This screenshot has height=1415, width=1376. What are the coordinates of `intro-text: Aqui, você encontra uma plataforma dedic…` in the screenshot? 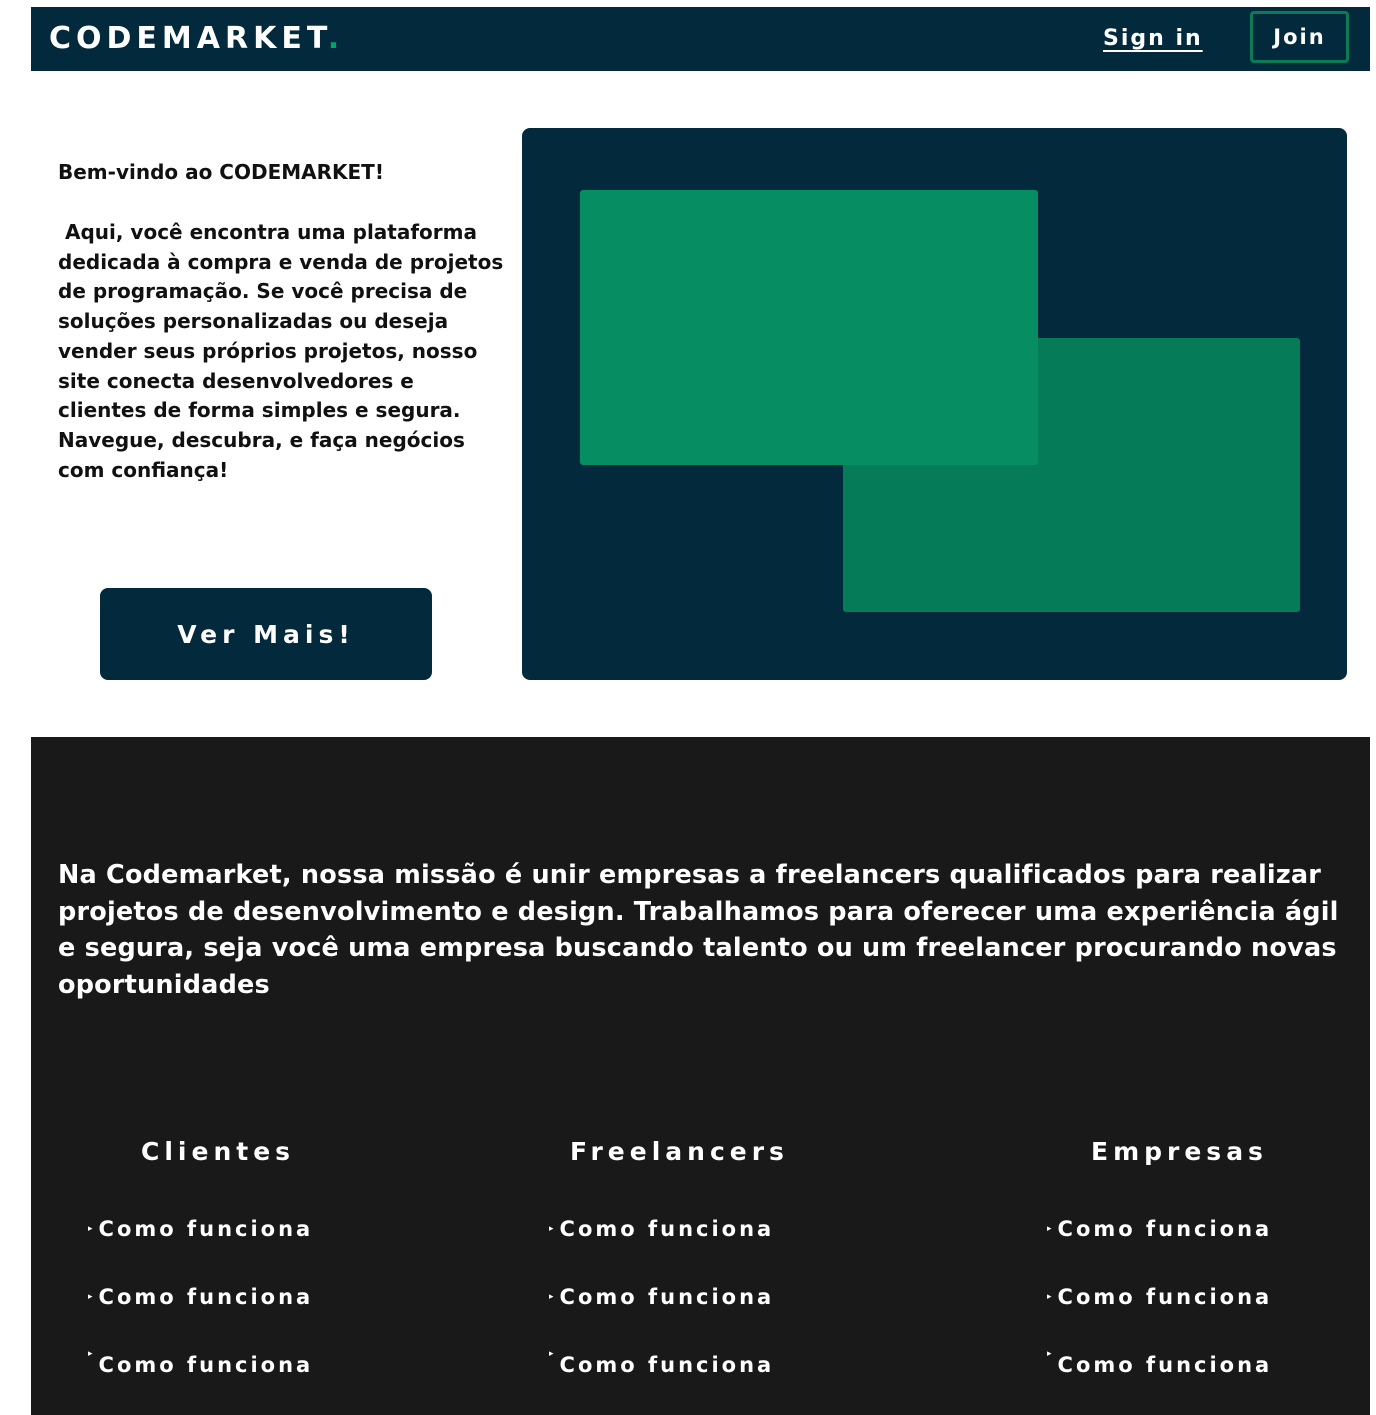 It's located at (284, 351).